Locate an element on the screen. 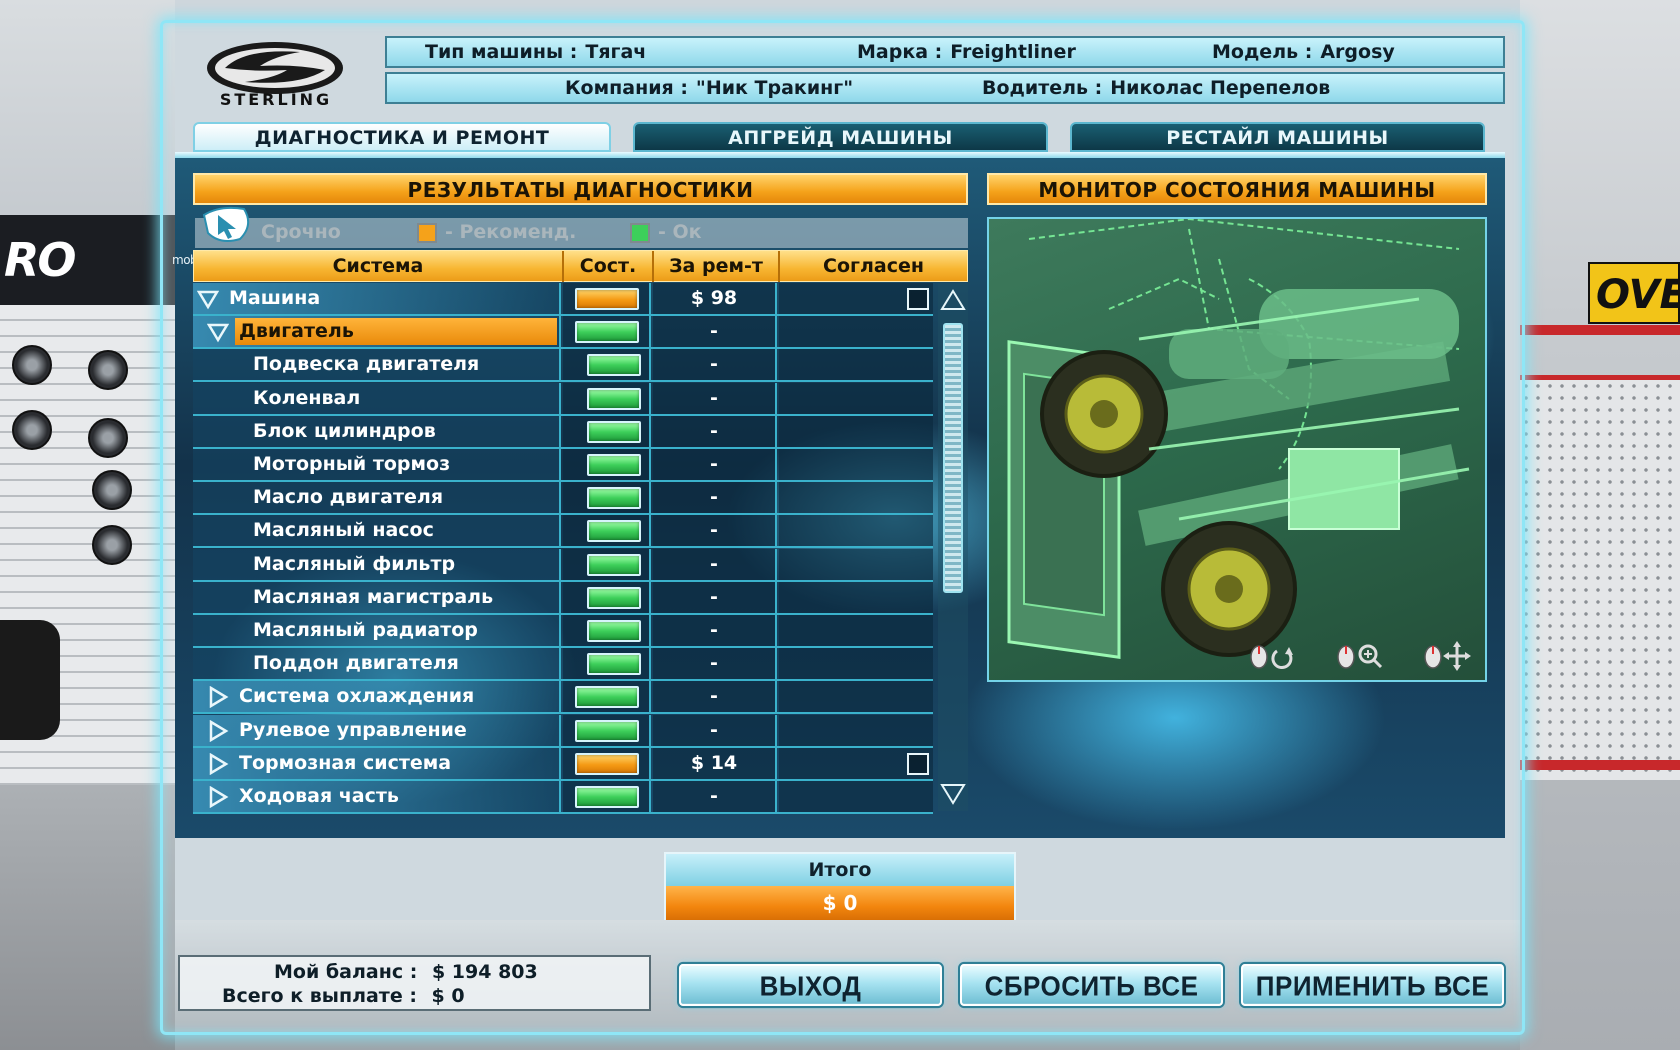  table-row: Масло двигателя - is located at coordinates (563, 499).